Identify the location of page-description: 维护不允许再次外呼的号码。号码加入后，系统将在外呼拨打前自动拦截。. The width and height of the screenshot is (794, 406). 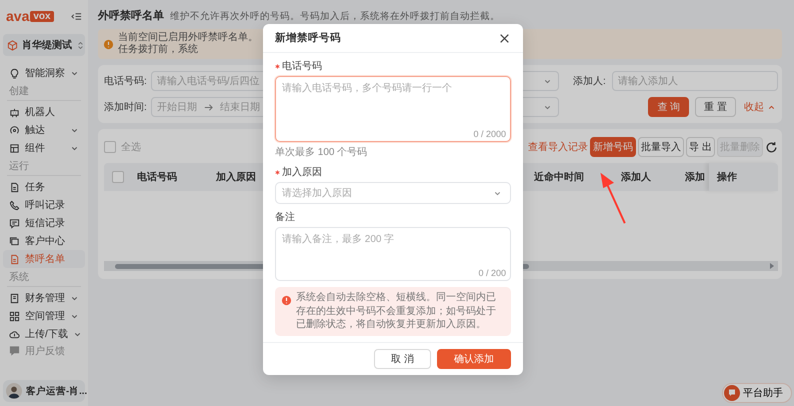
(335, 16).